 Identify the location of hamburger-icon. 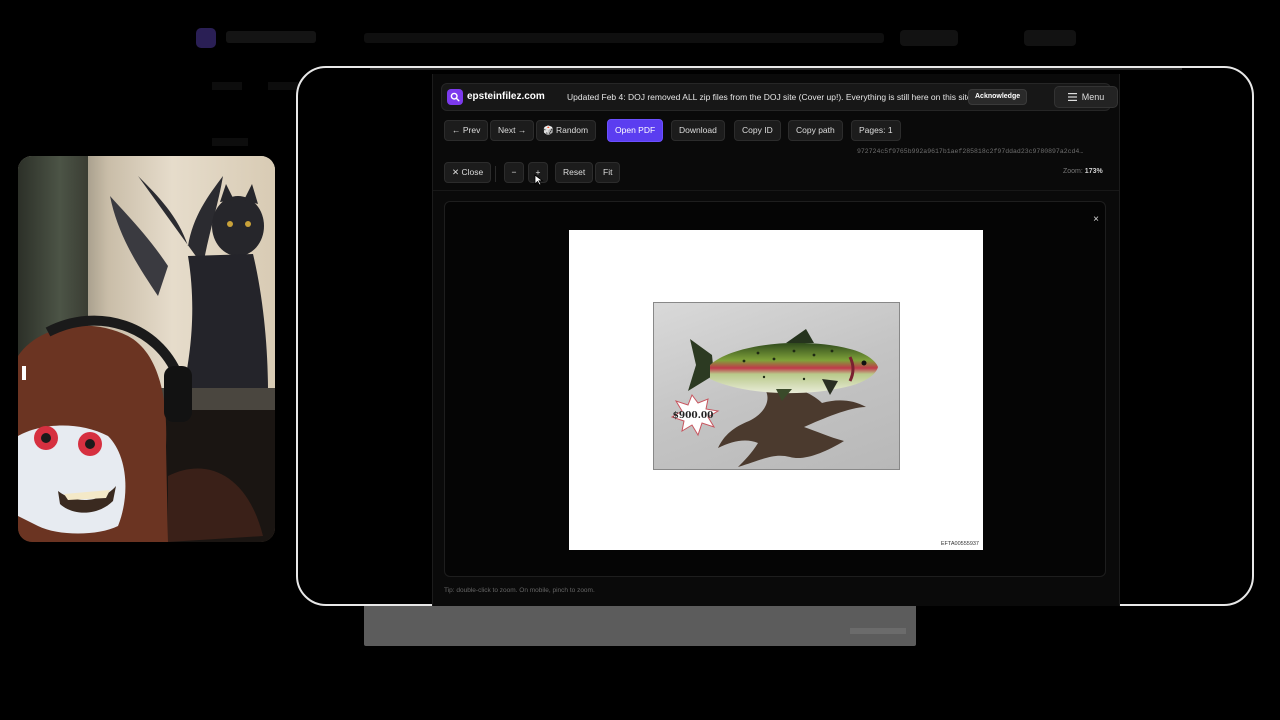
(1072, 97).